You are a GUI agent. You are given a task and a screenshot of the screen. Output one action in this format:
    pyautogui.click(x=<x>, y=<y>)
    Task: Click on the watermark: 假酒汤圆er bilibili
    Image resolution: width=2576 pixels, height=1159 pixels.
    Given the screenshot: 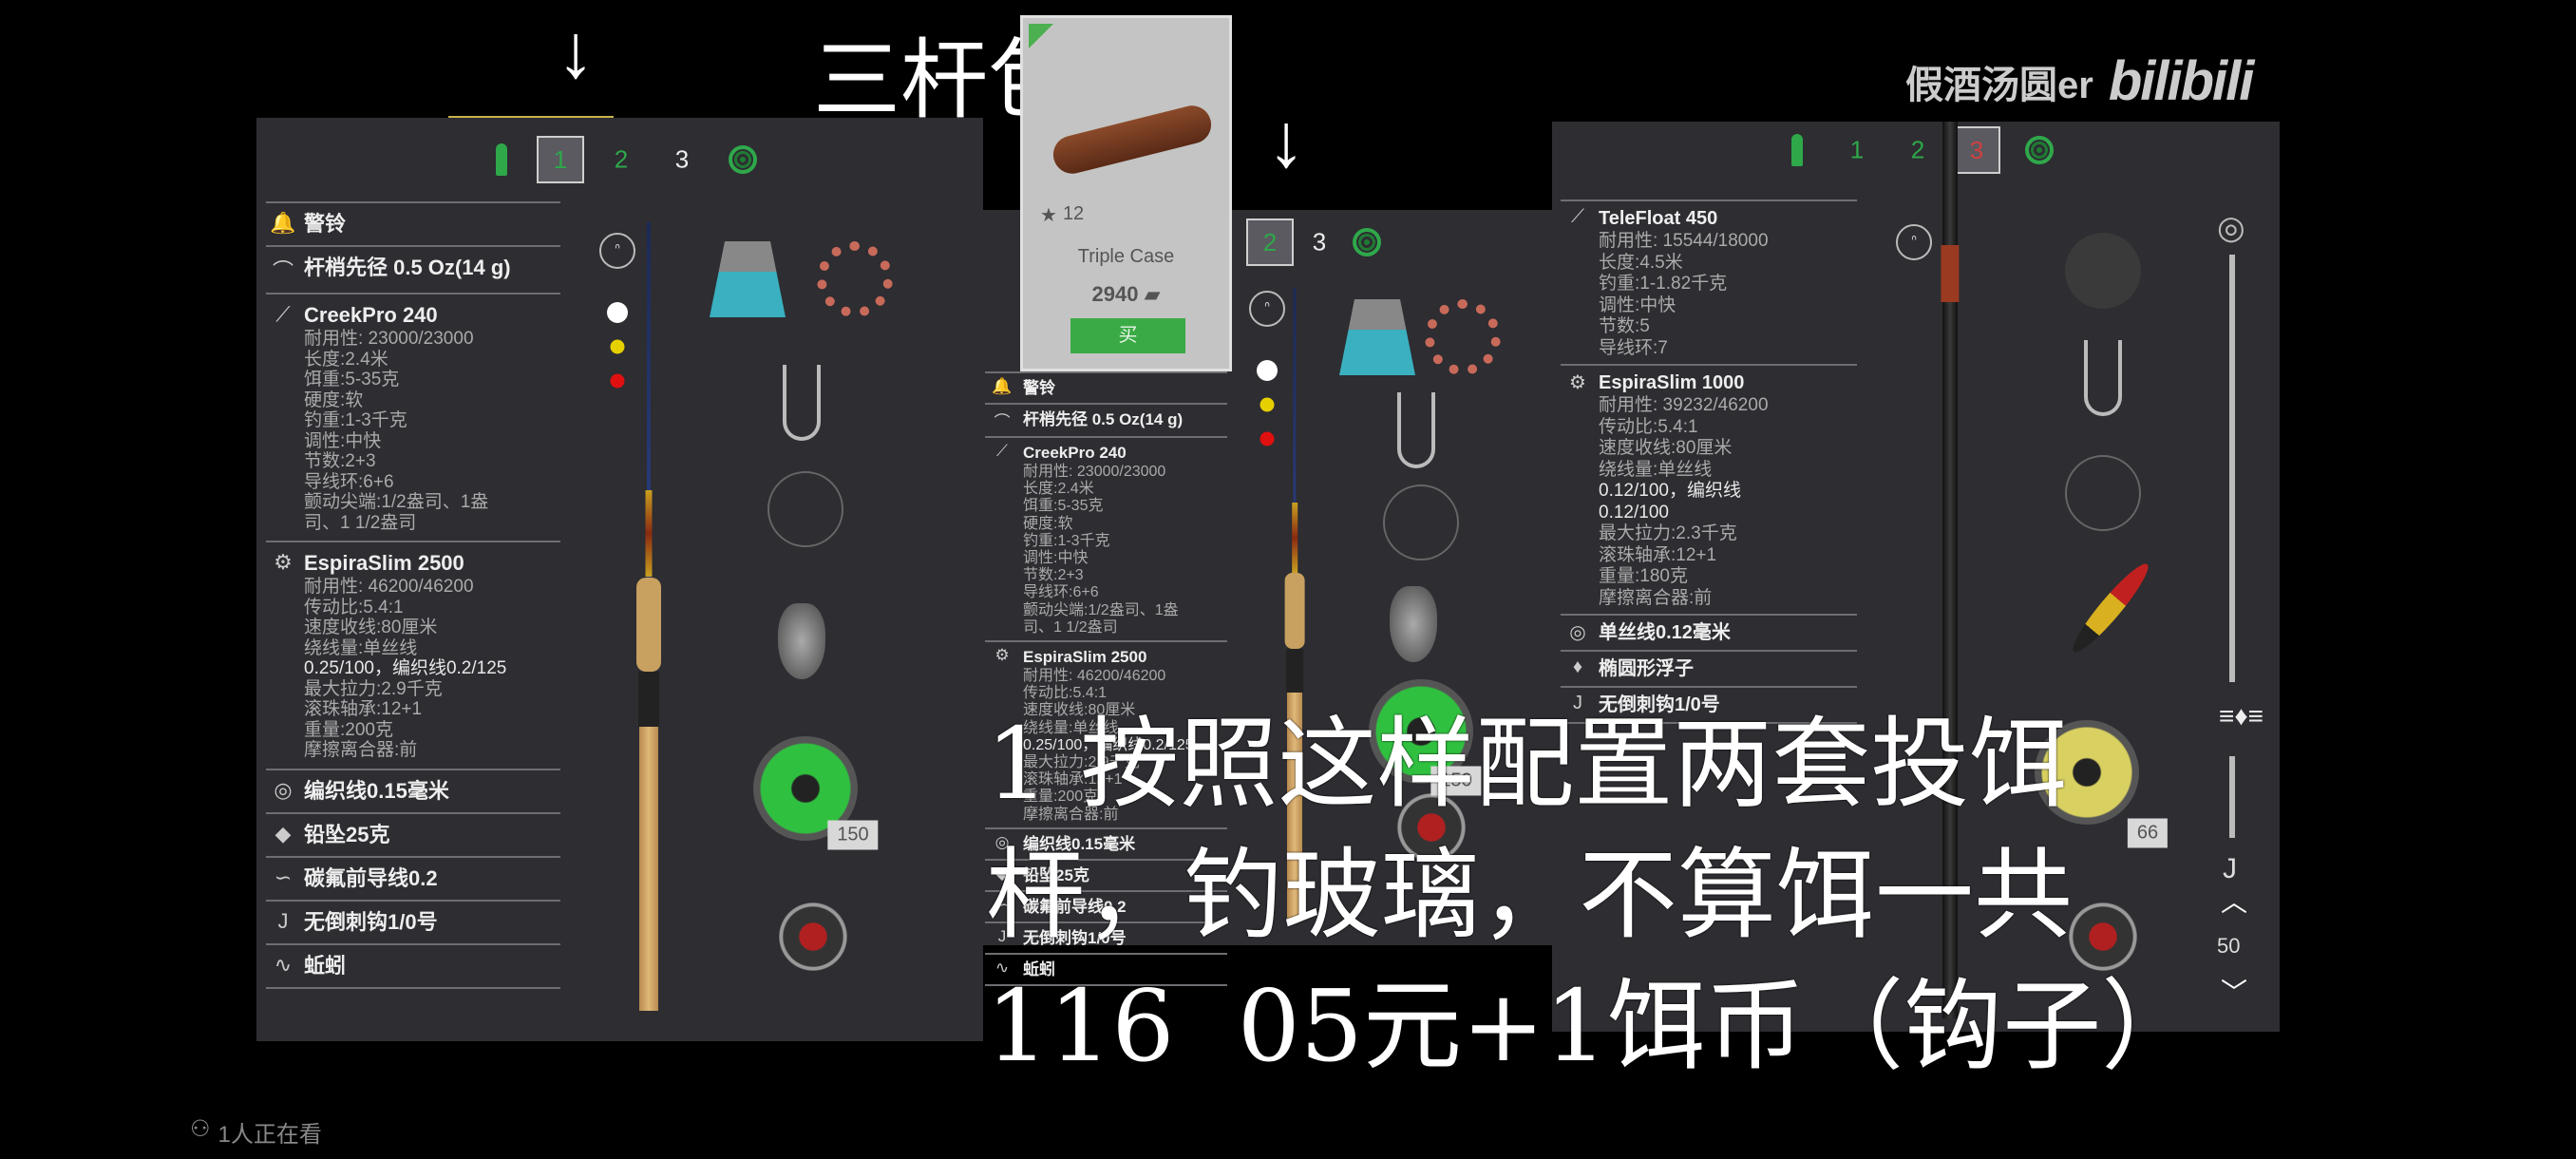 What is the action you would take?
    pyautogui.click(x=2079, y=81)
    